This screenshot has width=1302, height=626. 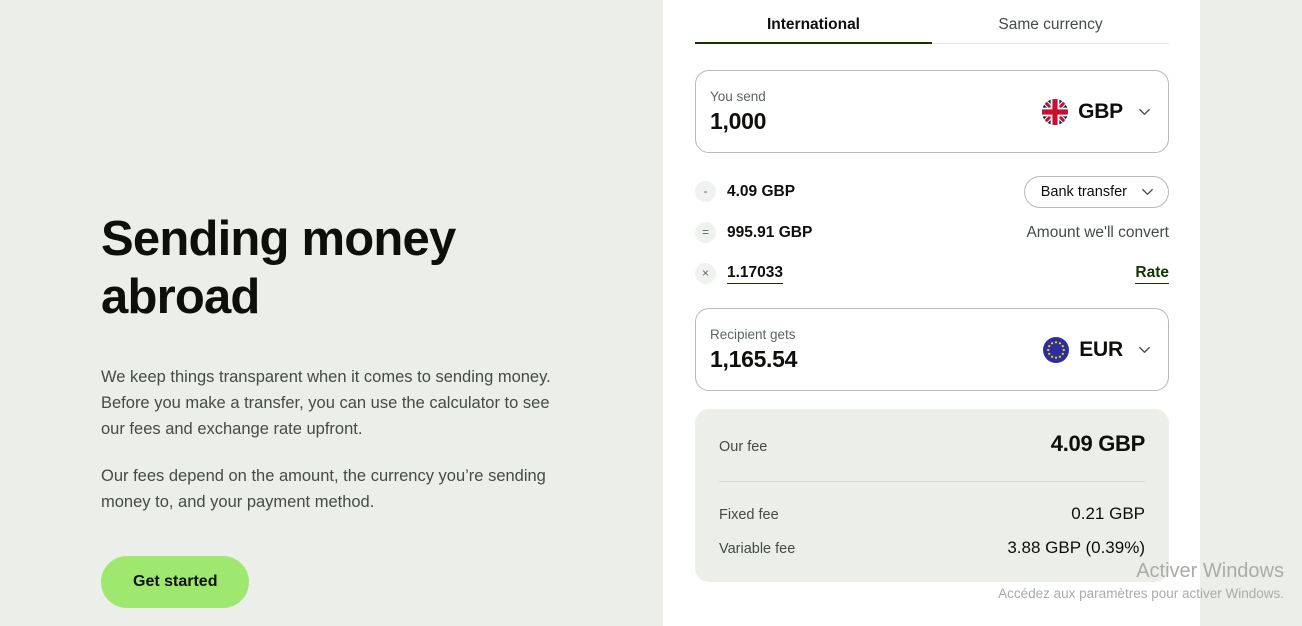 I want to click on summary-divider, so click(x=932, y=481).